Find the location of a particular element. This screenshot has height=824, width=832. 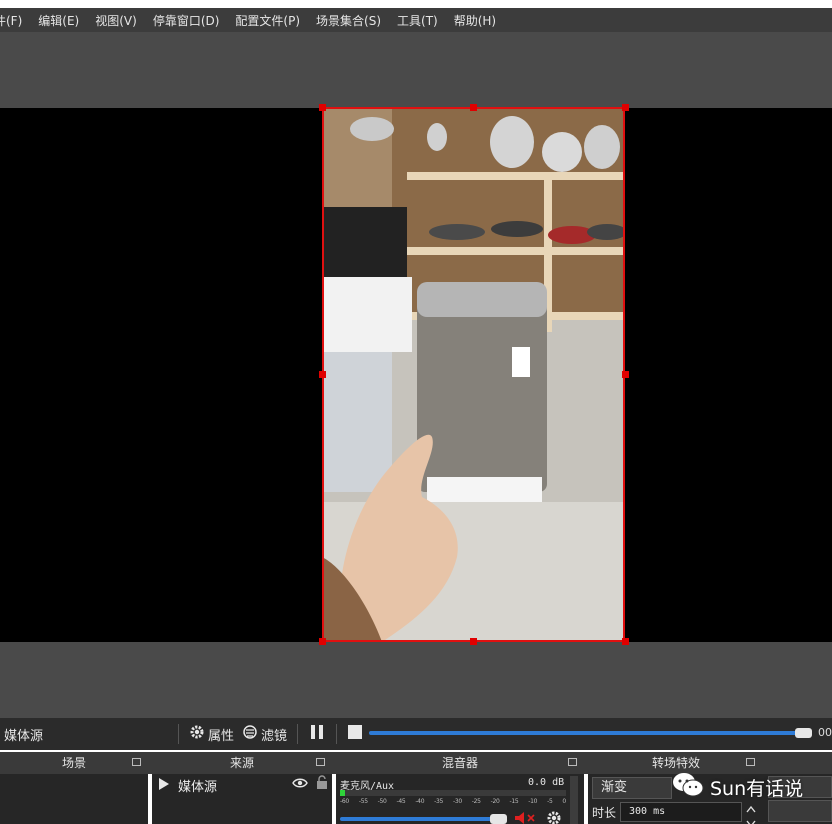

menu-tools: 工具(T) is located at coordinates (417, 20).